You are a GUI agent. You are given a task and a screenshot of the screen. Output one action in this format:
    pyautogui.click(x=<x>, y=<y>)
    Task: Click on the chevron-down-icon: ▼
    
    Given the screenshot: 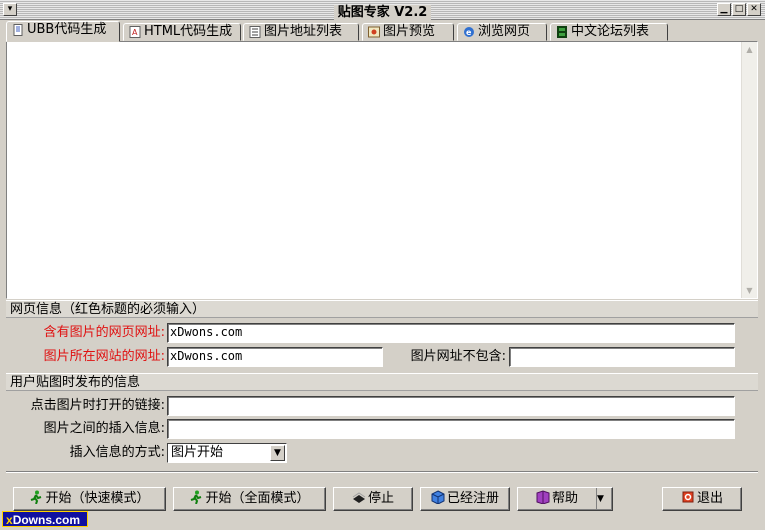 What is the action you would take?
    pyautogui.click(x=277, y=453)
    